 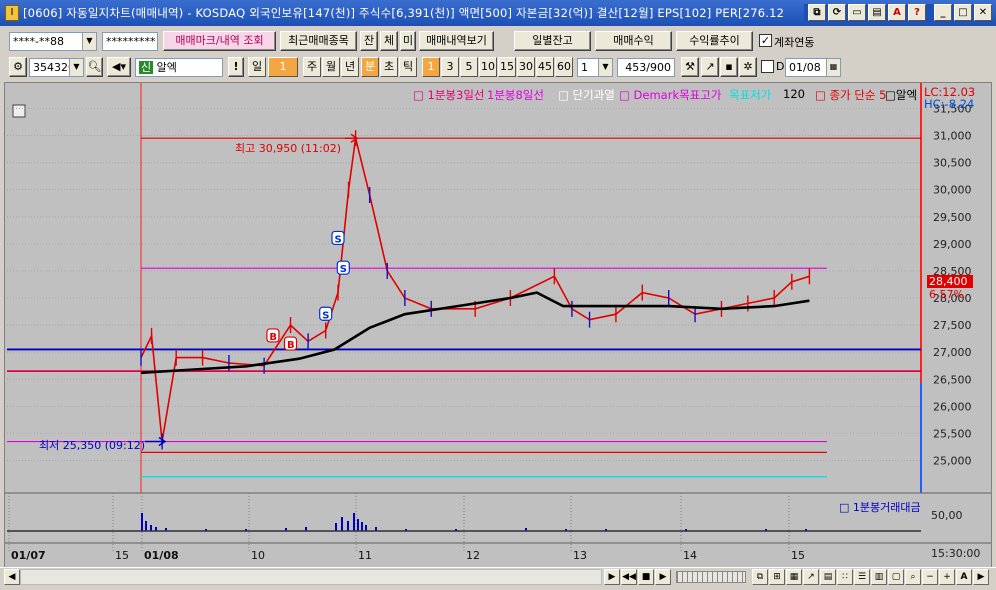 What do you see at coordinates (917, 12) in the screenshot?
I see `help-icon: ?` at bounding box center [917, 12].